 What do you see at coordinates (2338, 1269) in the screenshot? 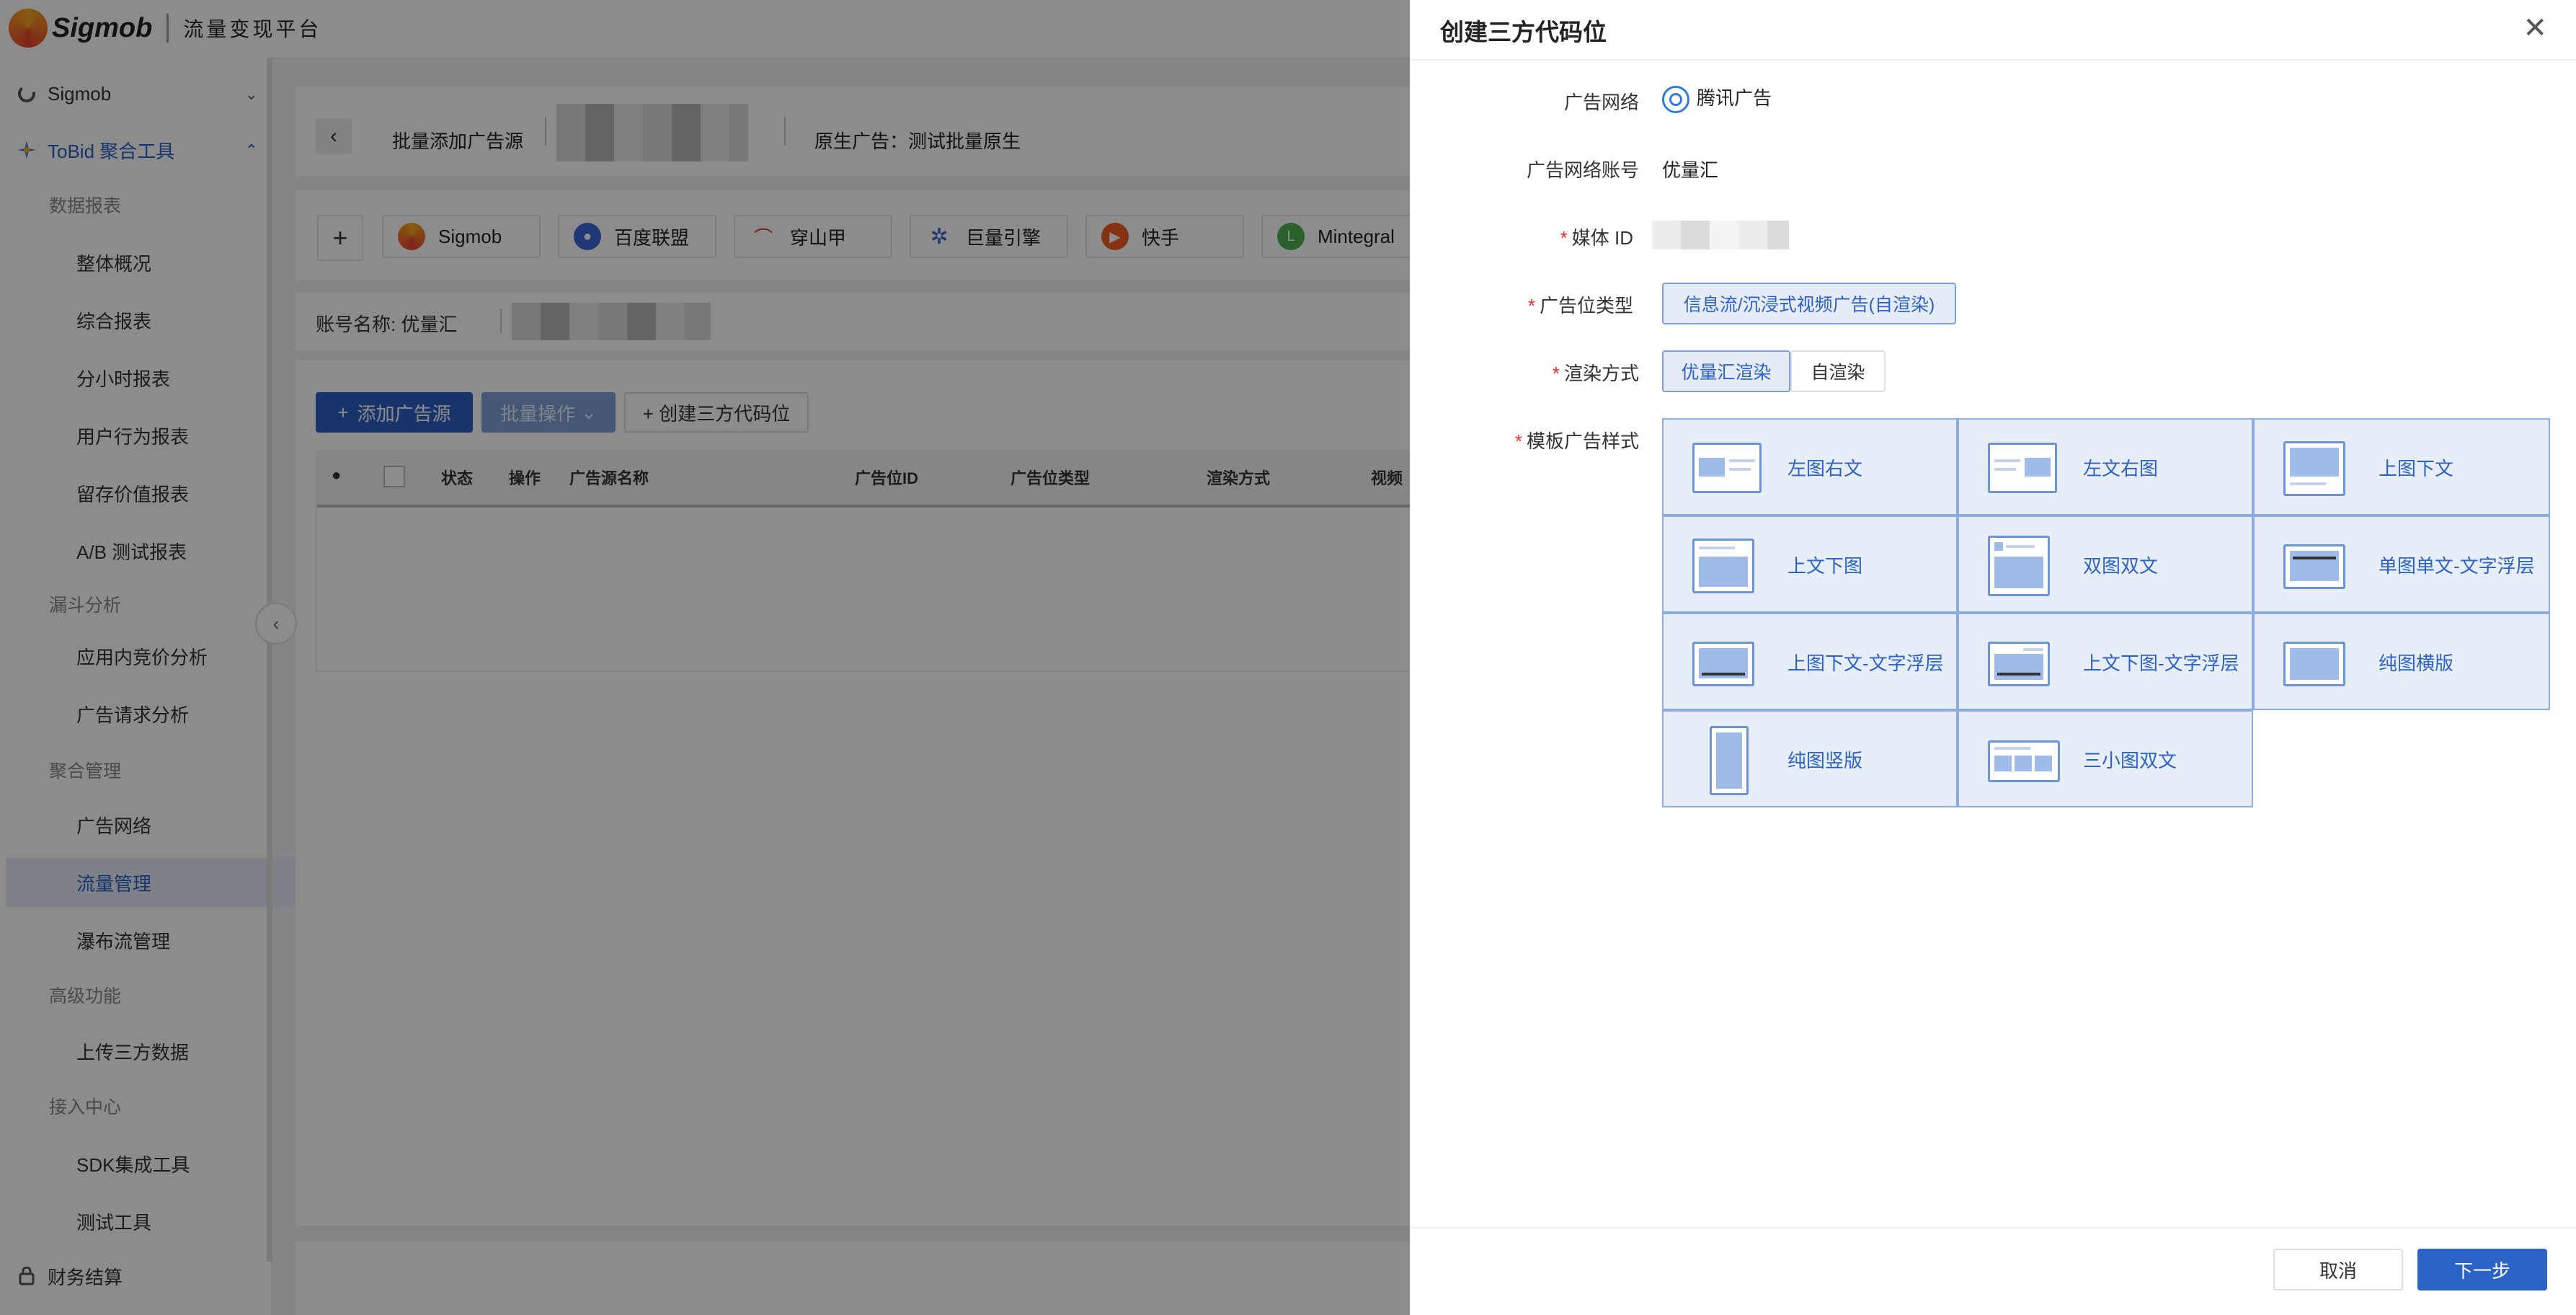
I see `cancel-button: 取消` at bounding box center [2338, 1269].